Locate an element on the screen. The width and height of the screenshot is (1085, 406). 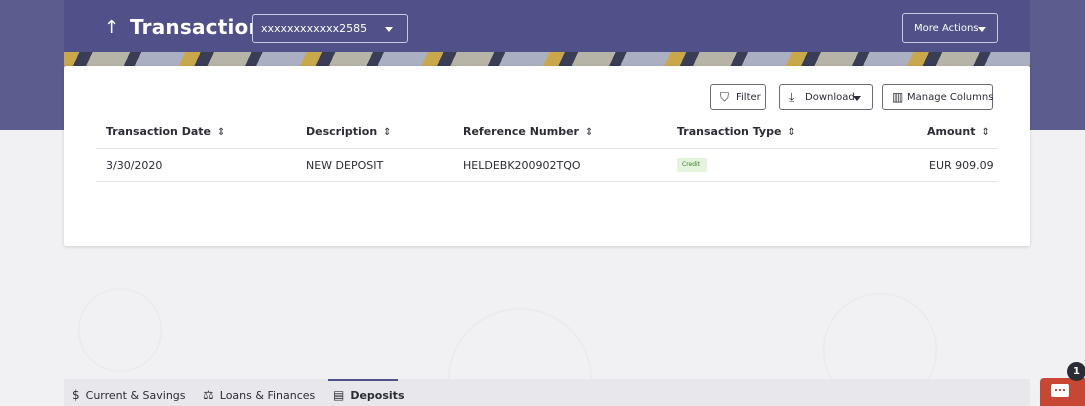
filter-icon: ⛉ is located at coordinates (725, 97).